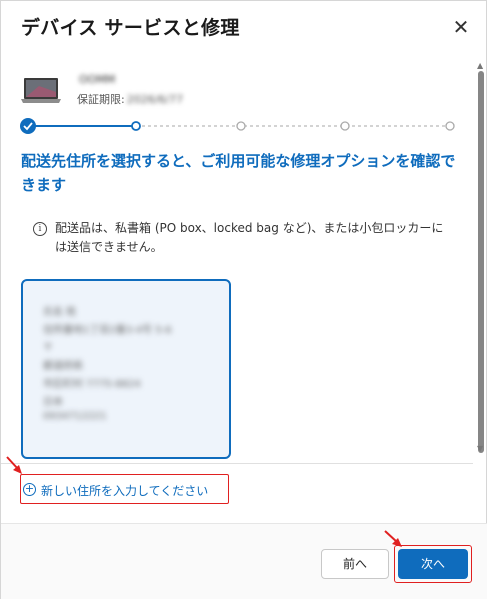  Describe the element at coordinates (136, 126) in the screenshot. I see `step-2-marker` at that location.